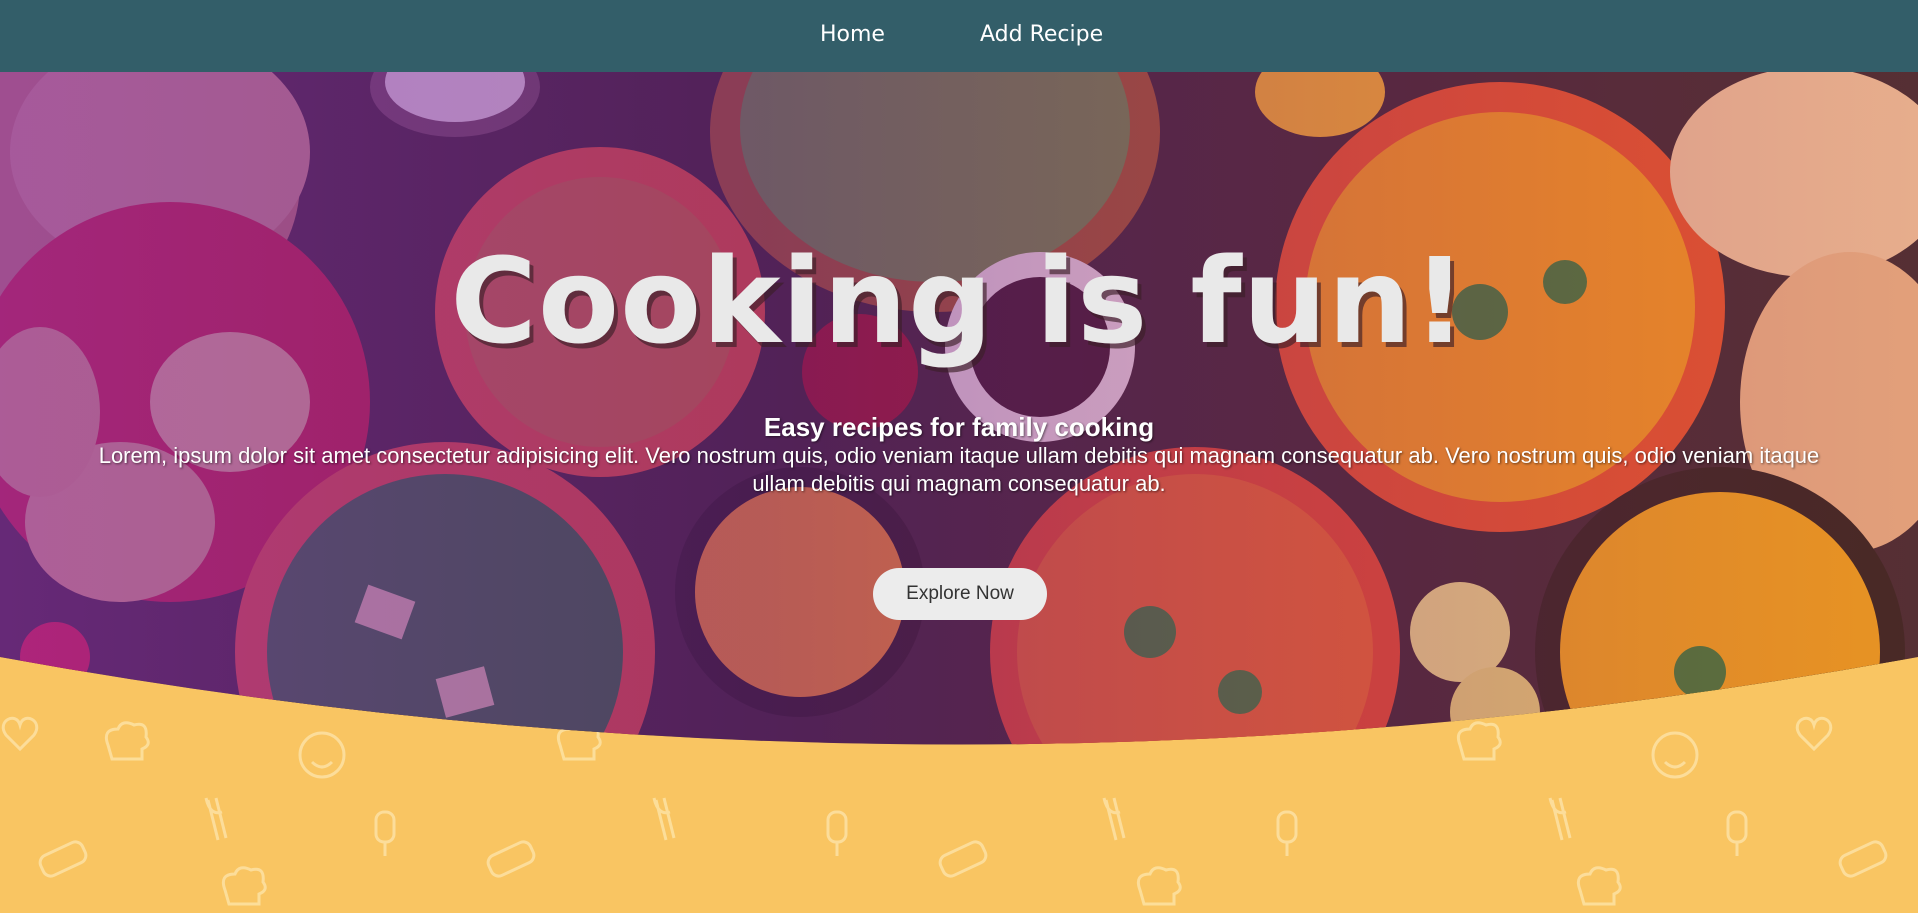 The image size is (1918, 913). I want to click on nav-link-home: Home, so click(852, 34).